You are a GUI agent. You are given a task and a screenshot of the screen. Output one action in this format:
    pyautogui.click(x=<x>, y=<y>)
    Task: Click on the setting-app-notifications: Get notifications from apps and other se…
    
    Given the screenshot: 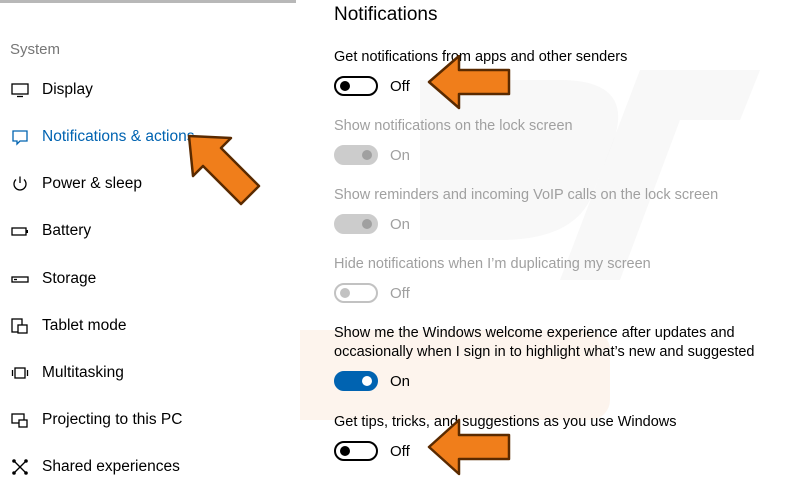 What is the action you would take?
    pyautogui.click(x=559, y=72)
    